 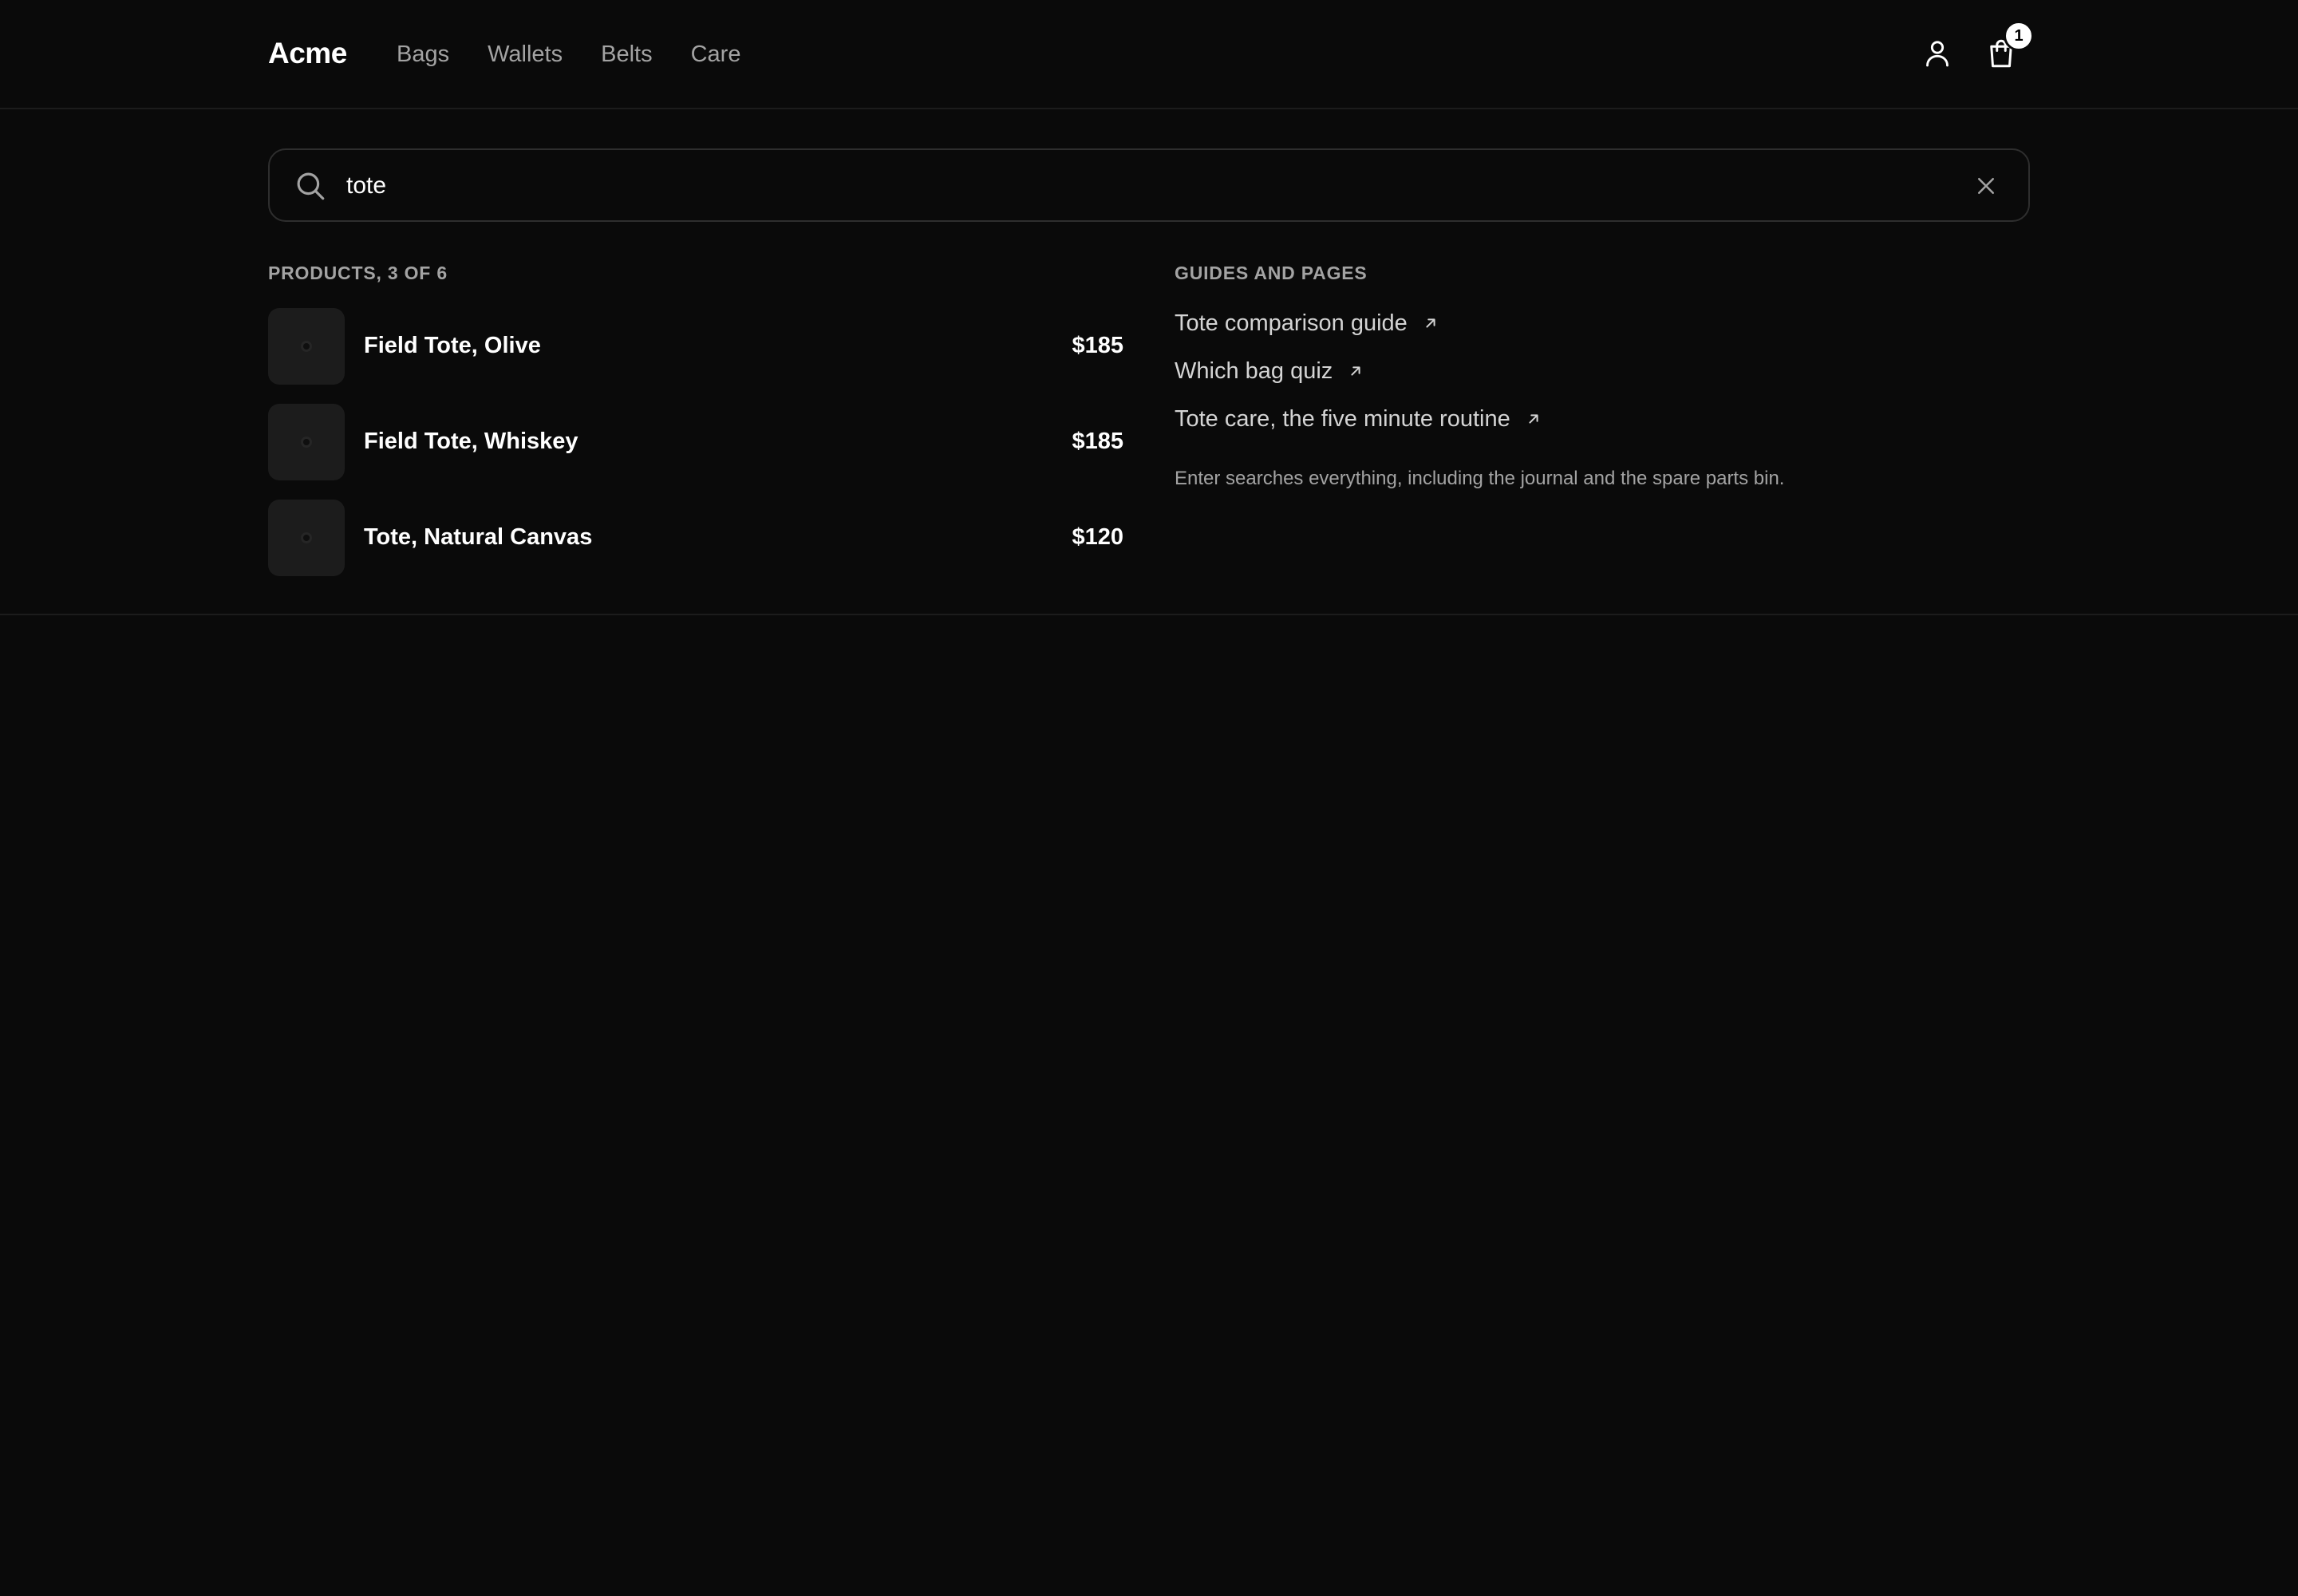 I want to click on search-icon, so click(x=311, y=186).